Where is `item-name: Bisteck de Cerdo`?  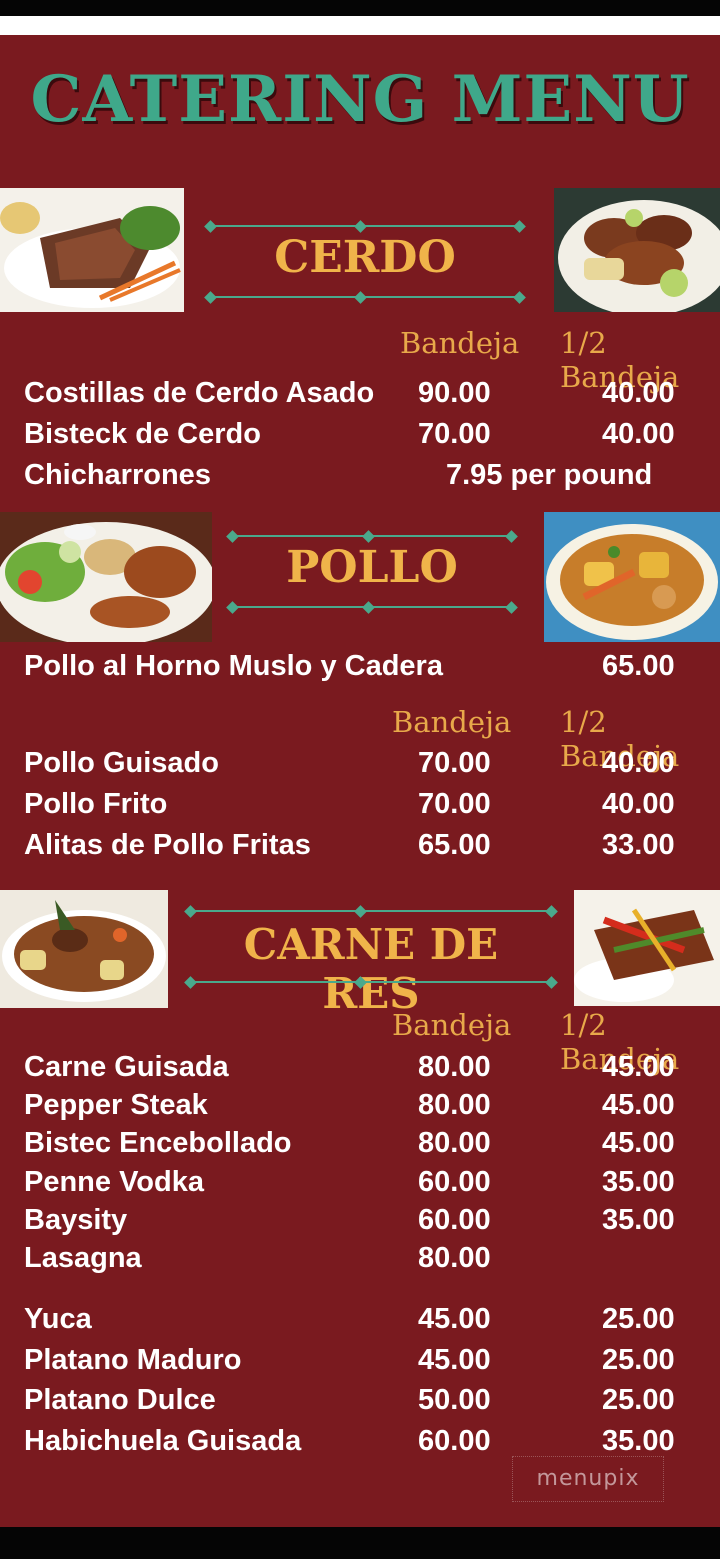 item-name: Bisteck de Cerdo is located at coordinates (142, 434).